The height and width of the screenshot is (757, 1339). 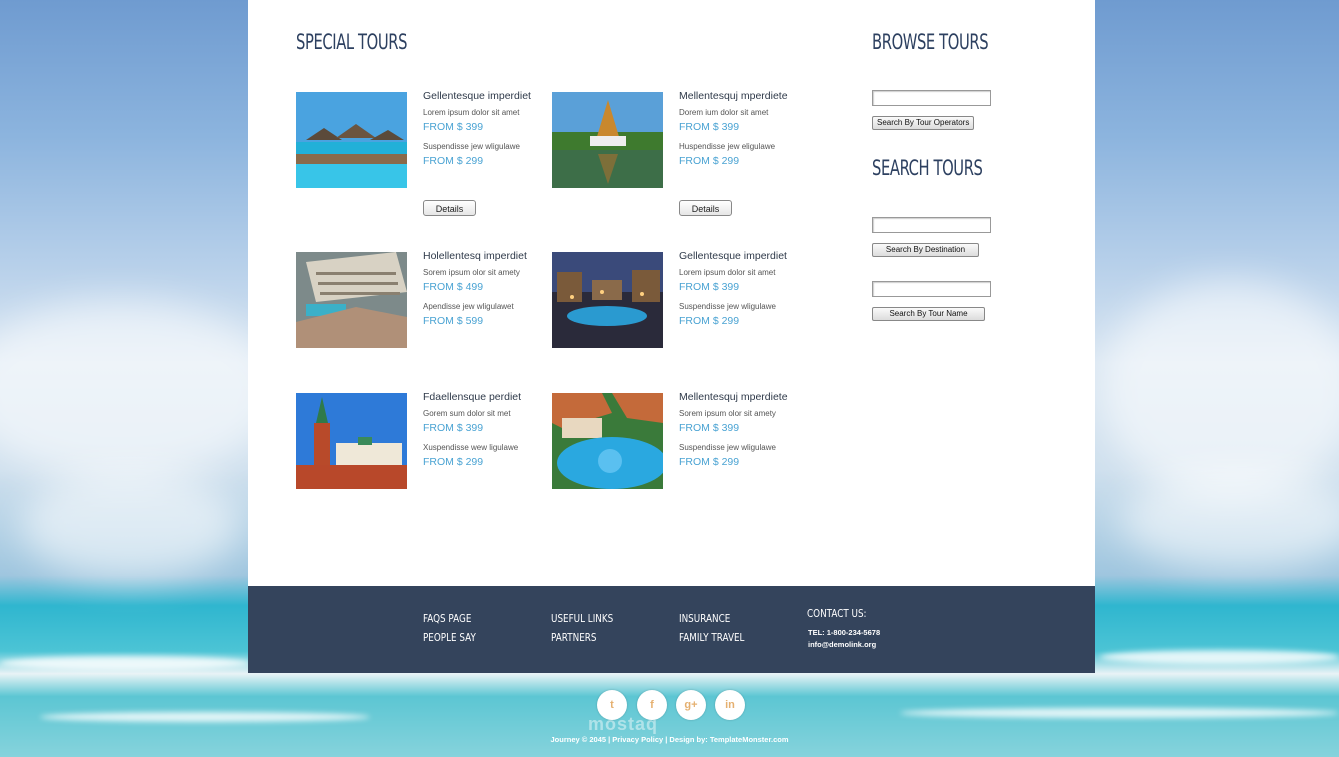 What do you see at coordinates (352, 42) in the screenshot?
I see `special-tours-heading: SPECIAL TOURS` at bounding box center [352, 42].